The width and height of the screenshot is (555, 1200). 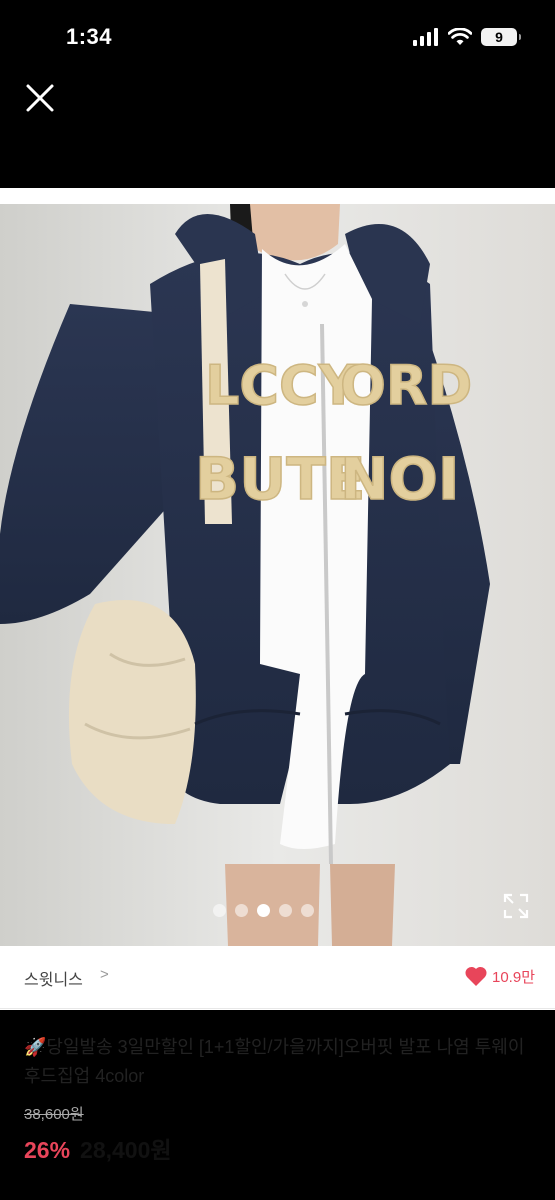 I want to click on expand-icon, so click(x=516, y=906).